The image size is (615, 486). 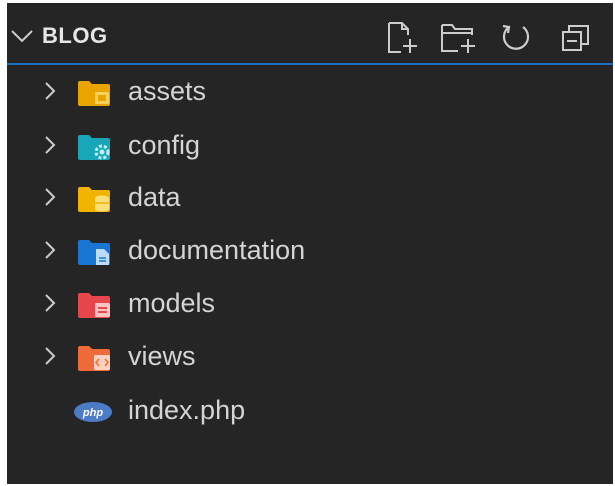 I want to click on tree-item-views: views, so click(x=310, y=357).